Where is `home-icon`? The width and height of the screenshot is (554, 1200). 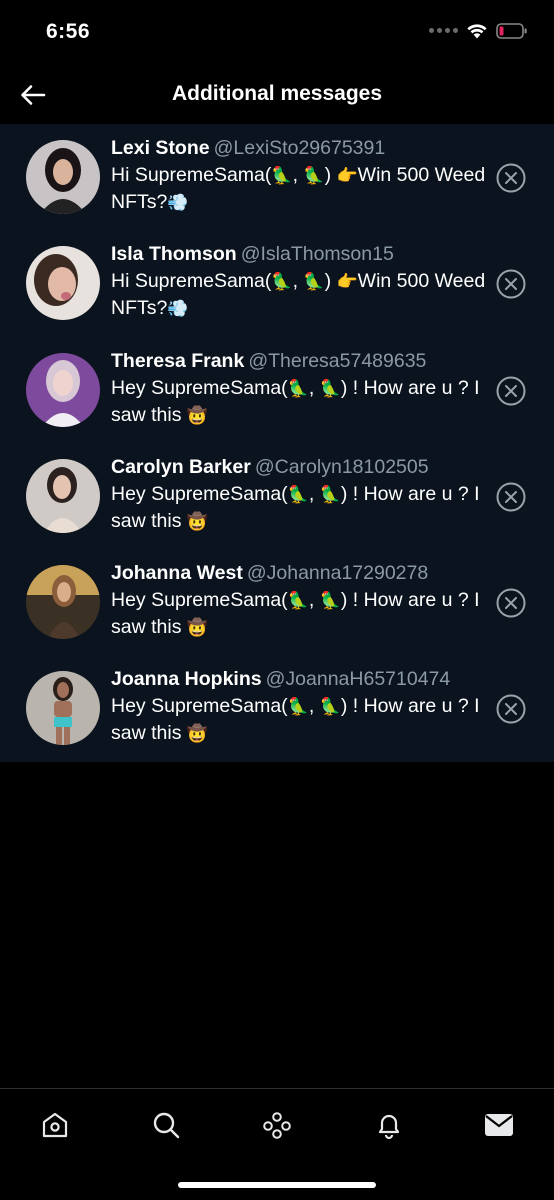
home-icon is located at coordinates (55, 1125).